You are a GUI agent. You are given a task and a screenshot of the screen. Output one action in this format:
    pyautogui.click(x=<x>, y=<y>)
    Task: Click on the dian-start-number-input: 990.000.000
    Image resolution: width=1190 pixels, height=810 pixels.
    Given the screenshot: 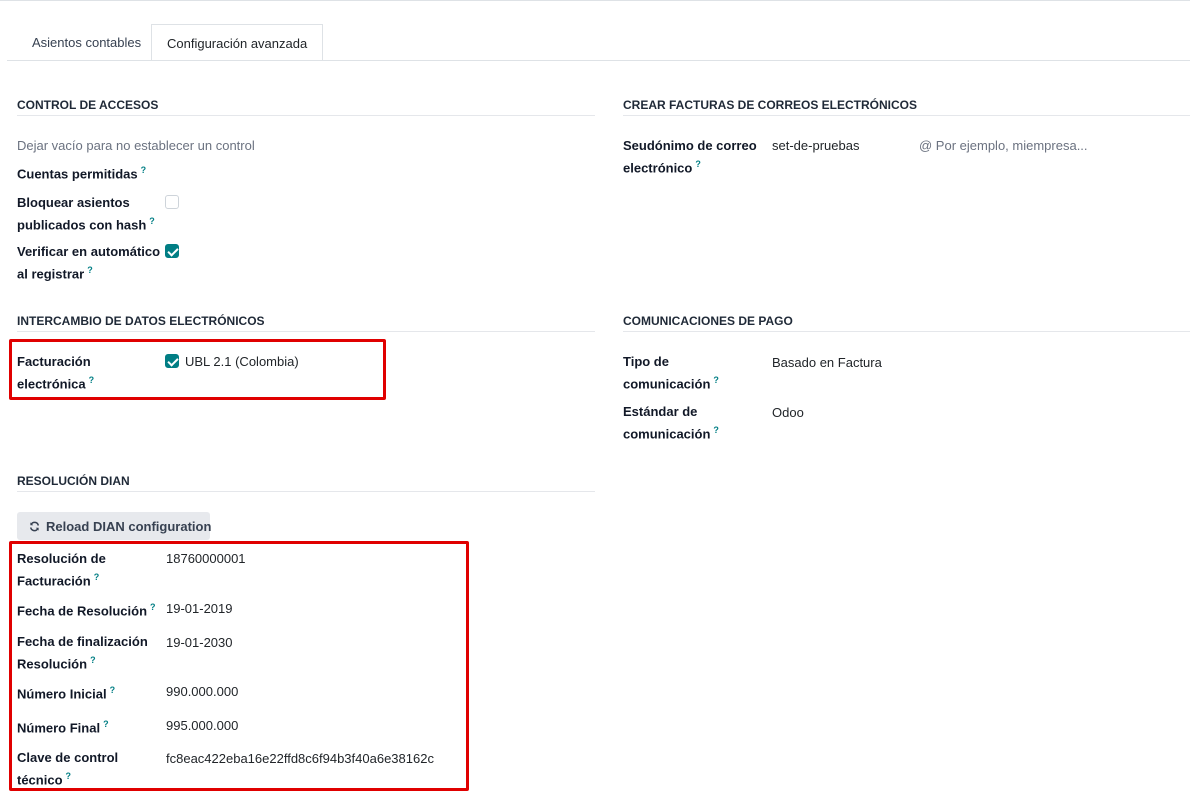 What is the action you would take?
    pyautogui.click(x=202, y=691)
    